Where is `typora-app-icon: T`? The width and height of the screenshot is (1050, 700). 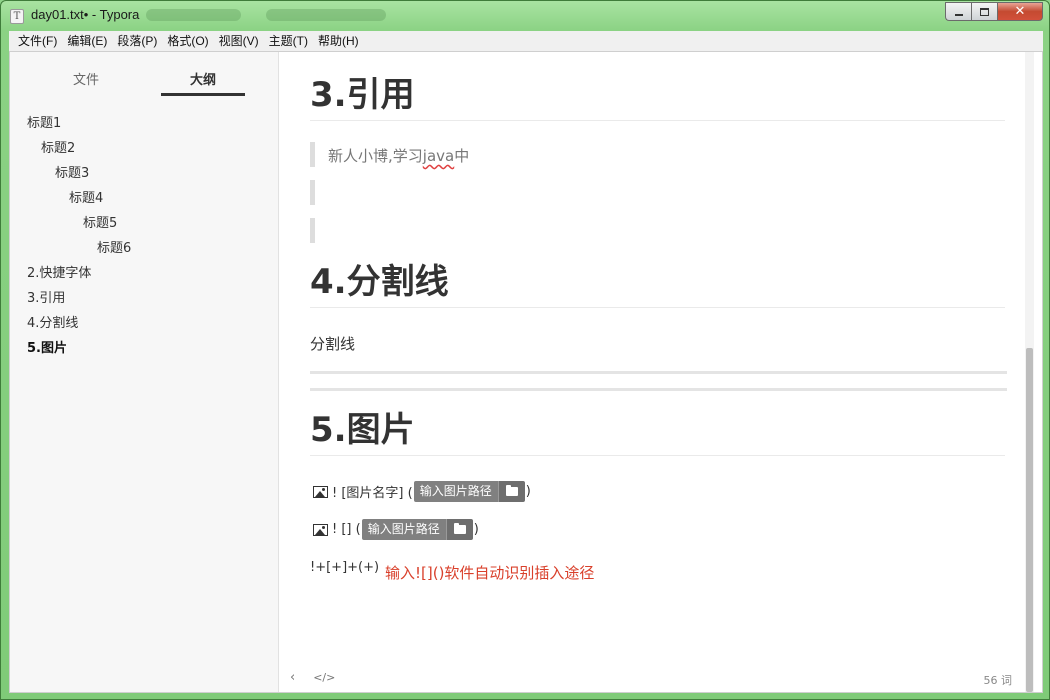
typora-app-icon: T is located at coordinates (17, 16).